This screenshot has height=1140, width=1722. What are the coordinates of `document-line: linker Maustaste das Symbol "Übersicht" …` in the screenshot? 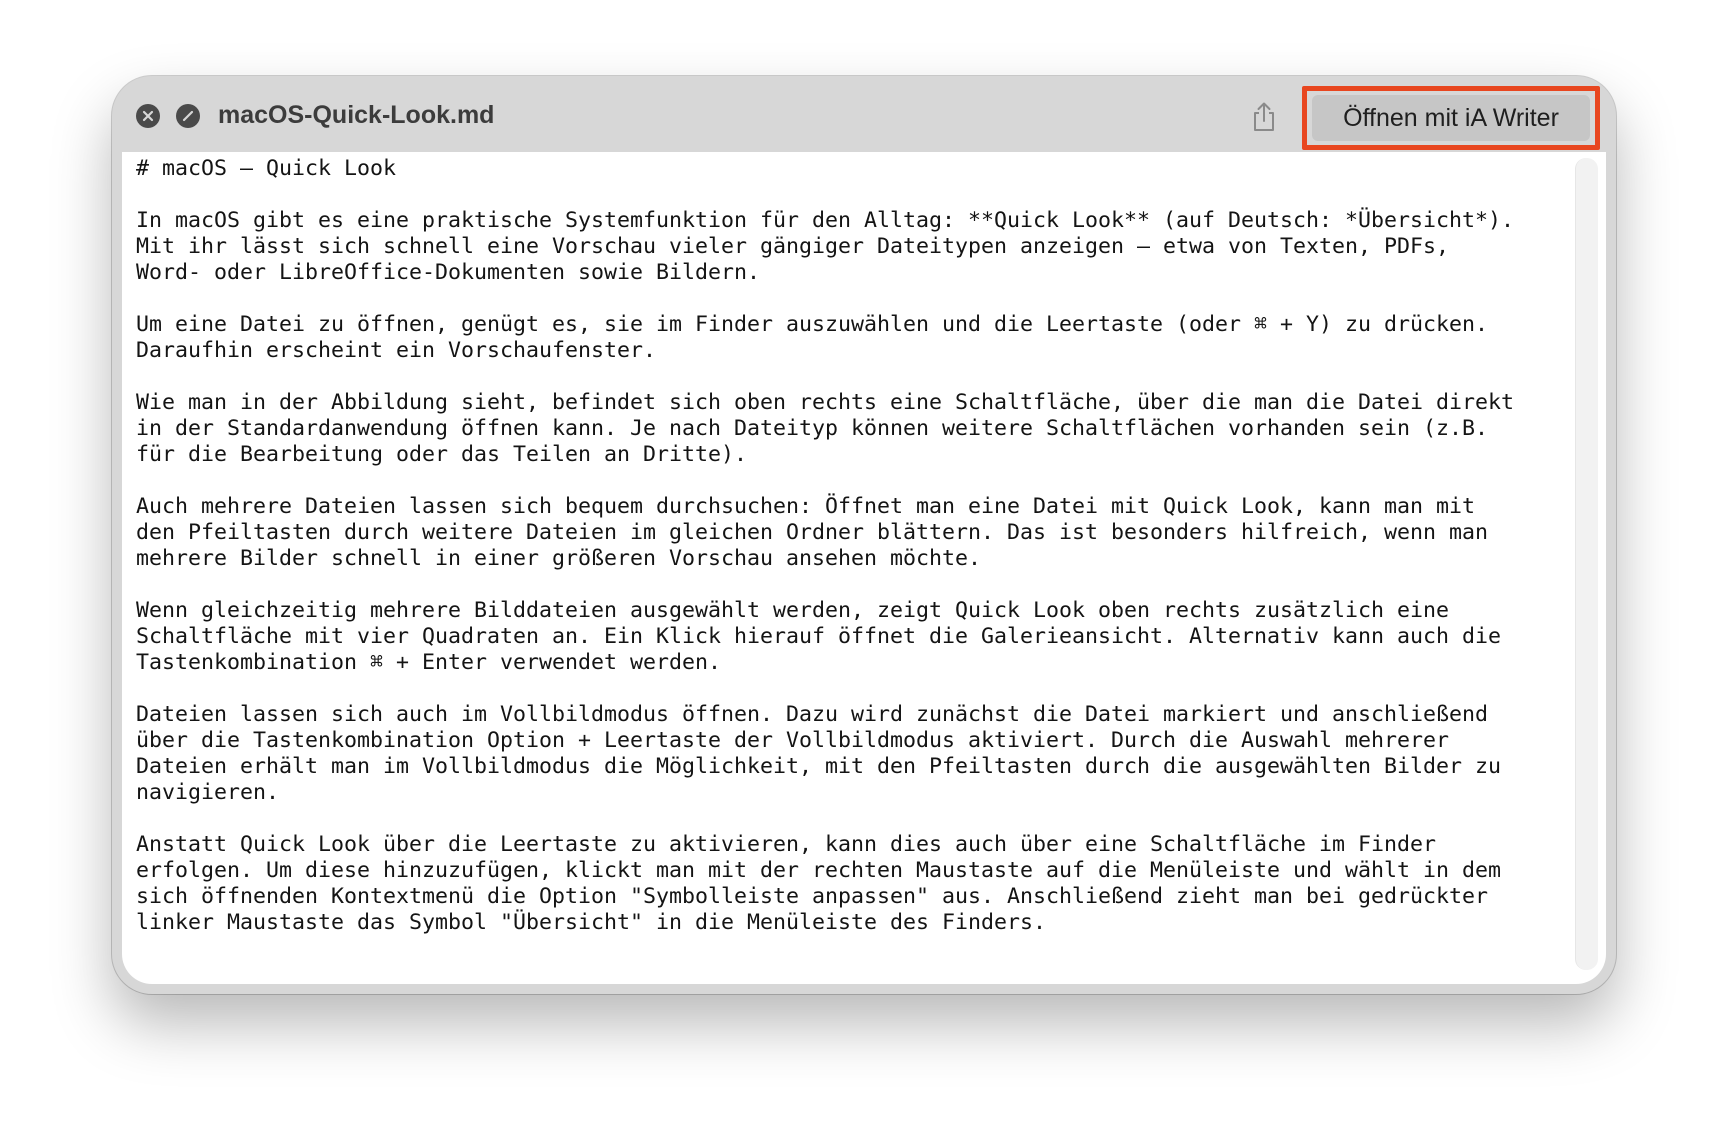 It's located at (591, 922).